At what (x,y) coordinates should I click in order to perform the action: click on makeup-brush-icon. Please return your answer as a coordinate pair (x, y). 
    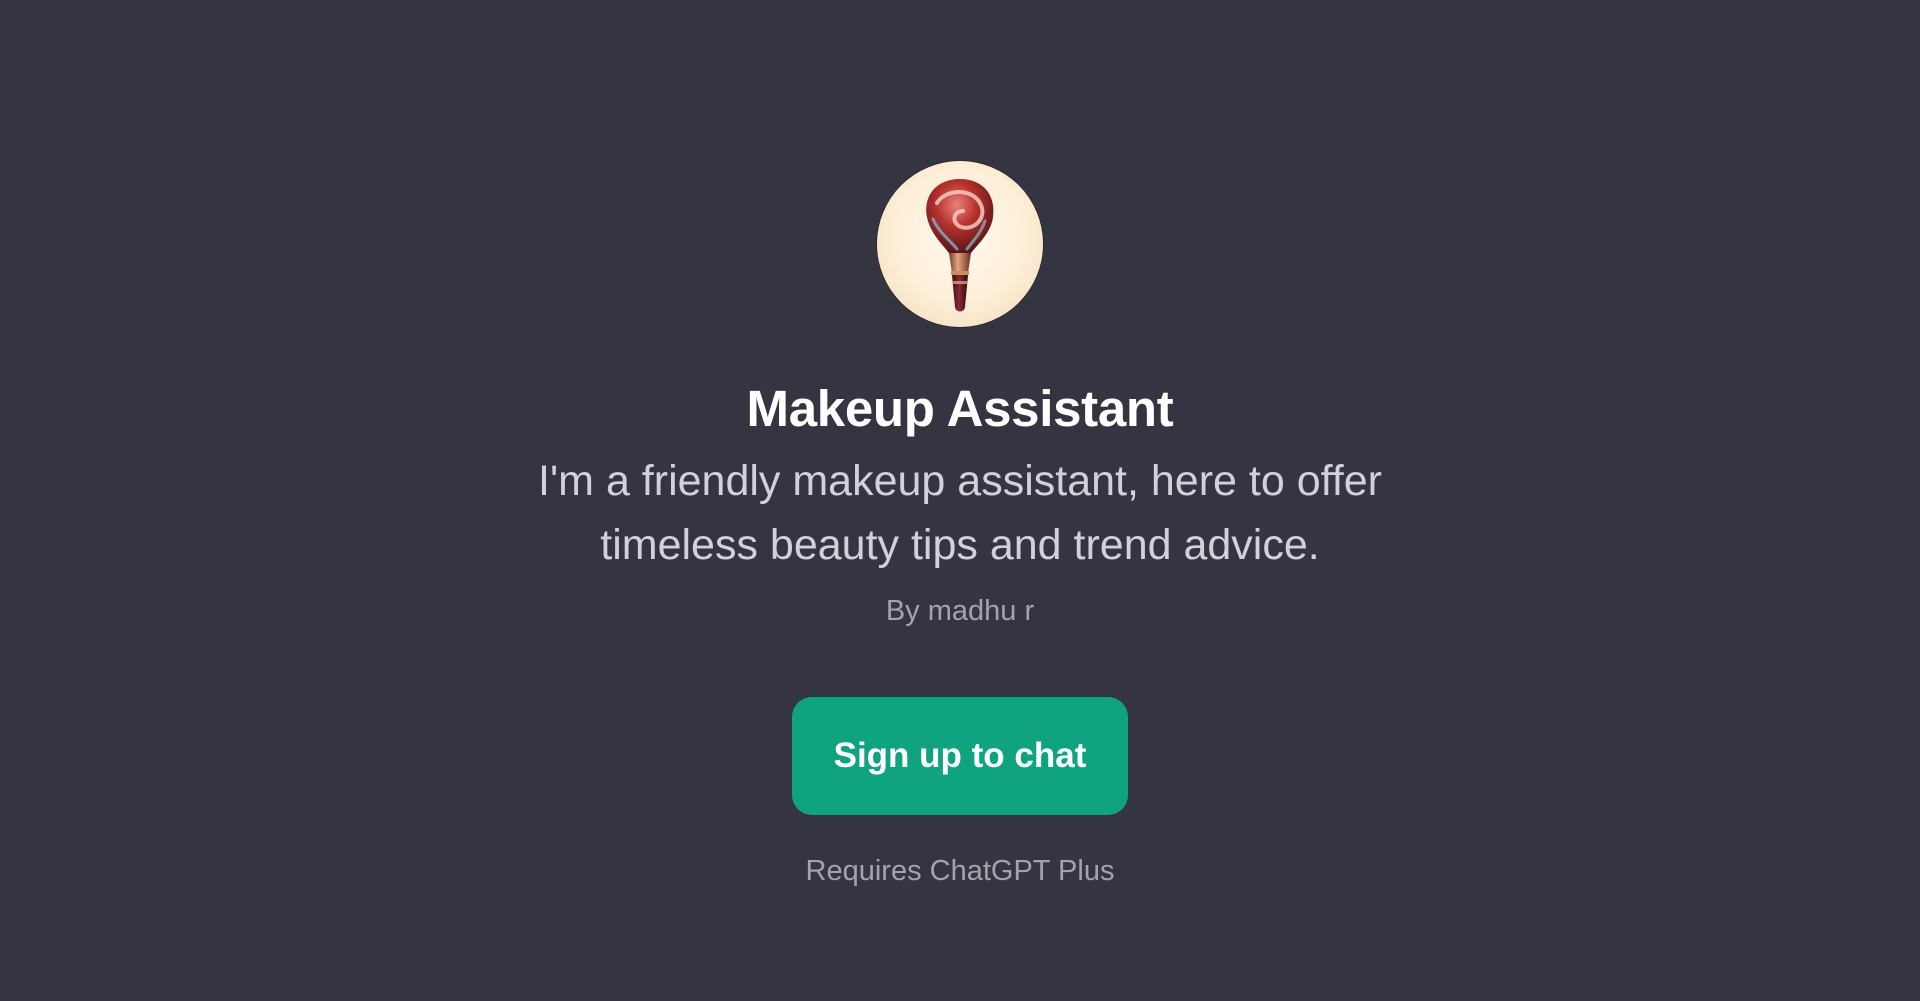
    Looking at the image, I should click on (960, 245).